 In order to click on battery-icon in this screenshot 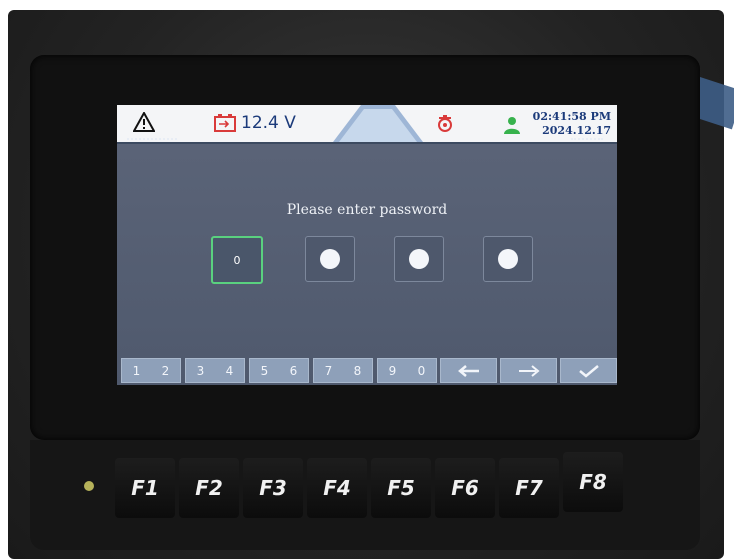, I will do `click(225, 123)`.